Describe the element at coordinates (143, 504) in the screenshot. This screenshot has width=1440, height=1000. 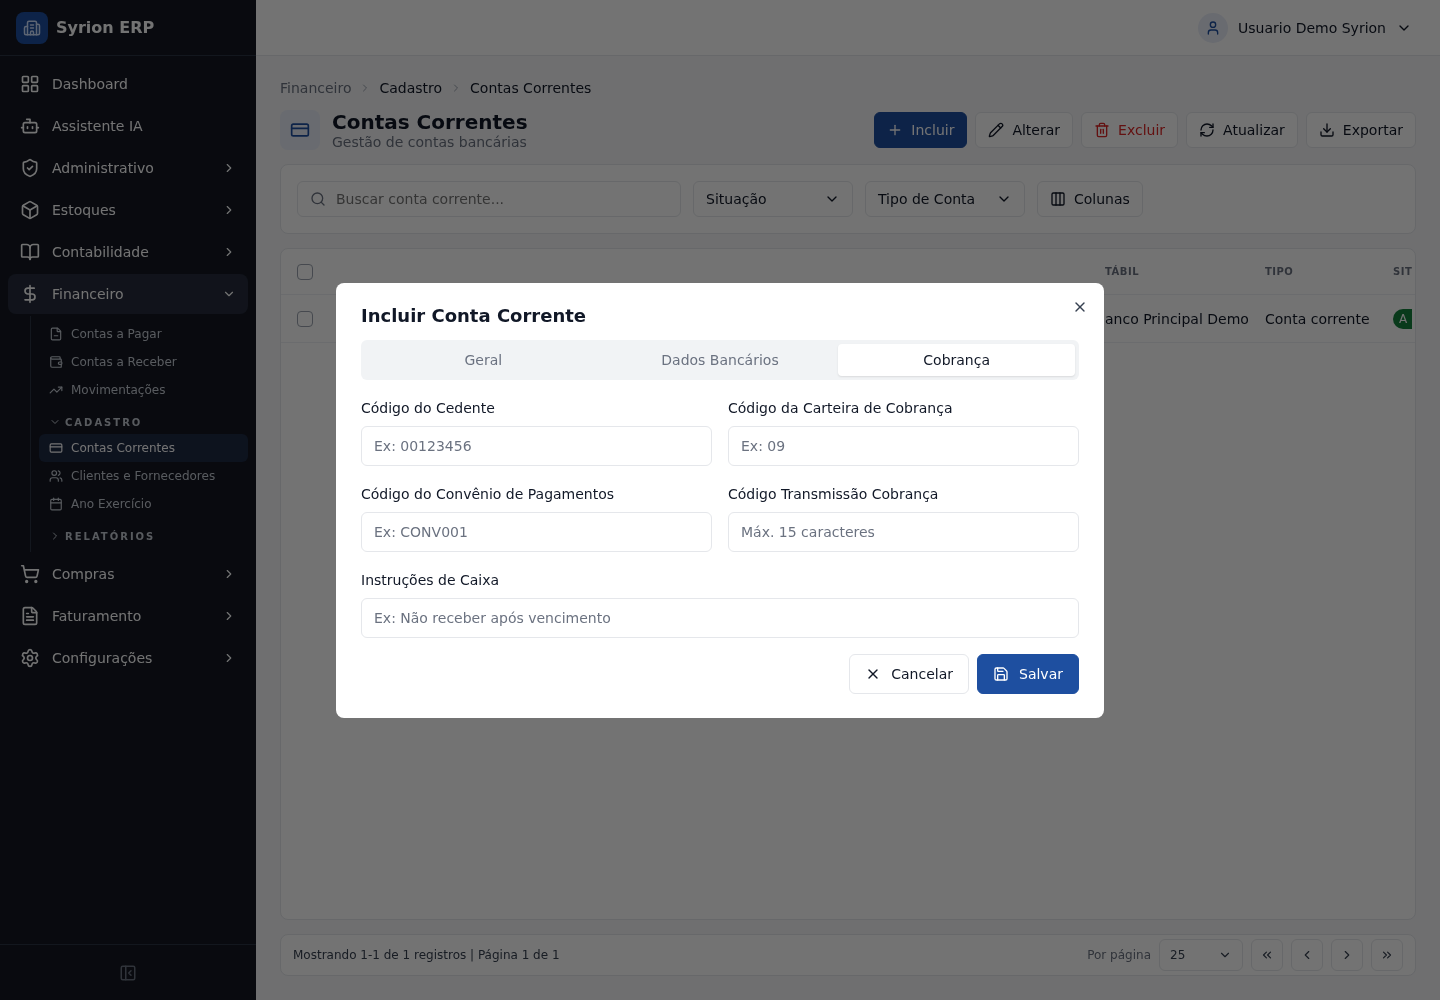
I see `sidebar-subitem: Ano Exercício` at that location.